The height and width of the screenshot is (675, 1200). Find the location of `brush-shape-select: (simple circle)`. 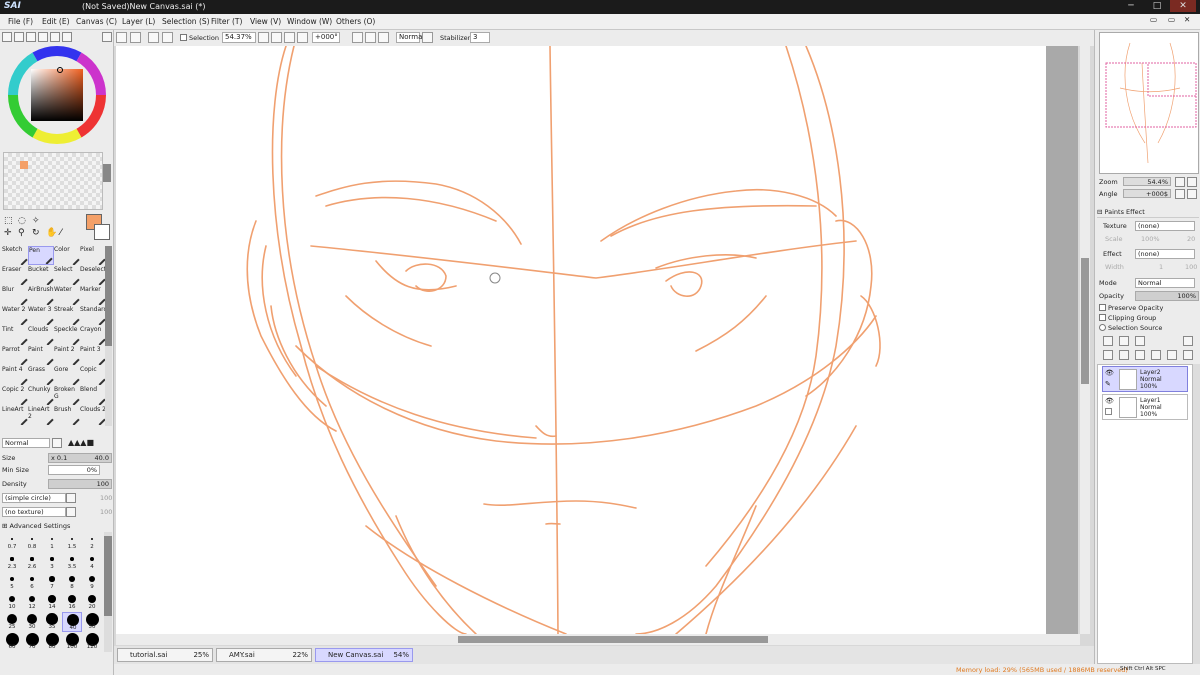

brush-shape-select: (simple circle) is located at coordinates (34, 498).